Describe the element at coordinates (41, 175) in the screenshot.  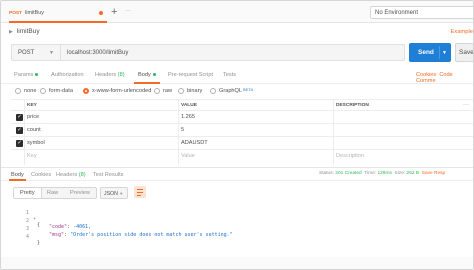
I see `response-tab-cookies: Cookies` at that location.